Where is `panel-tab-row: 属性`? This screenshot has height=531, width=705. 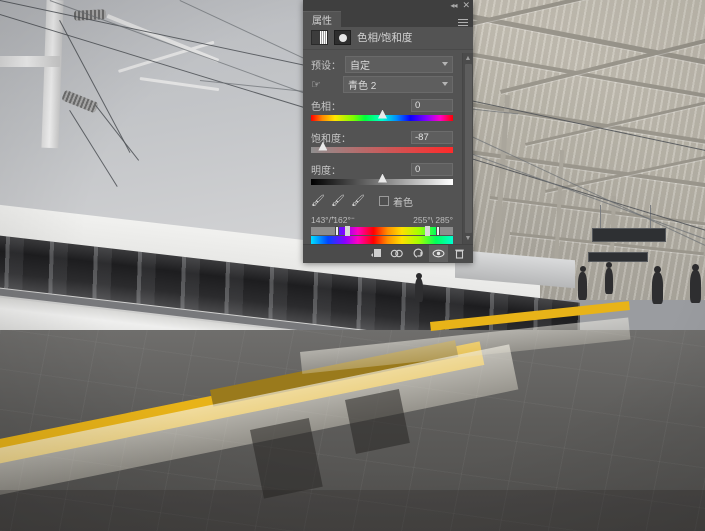
panel-tab-row: 属性 is located at coordinates (388, 19).